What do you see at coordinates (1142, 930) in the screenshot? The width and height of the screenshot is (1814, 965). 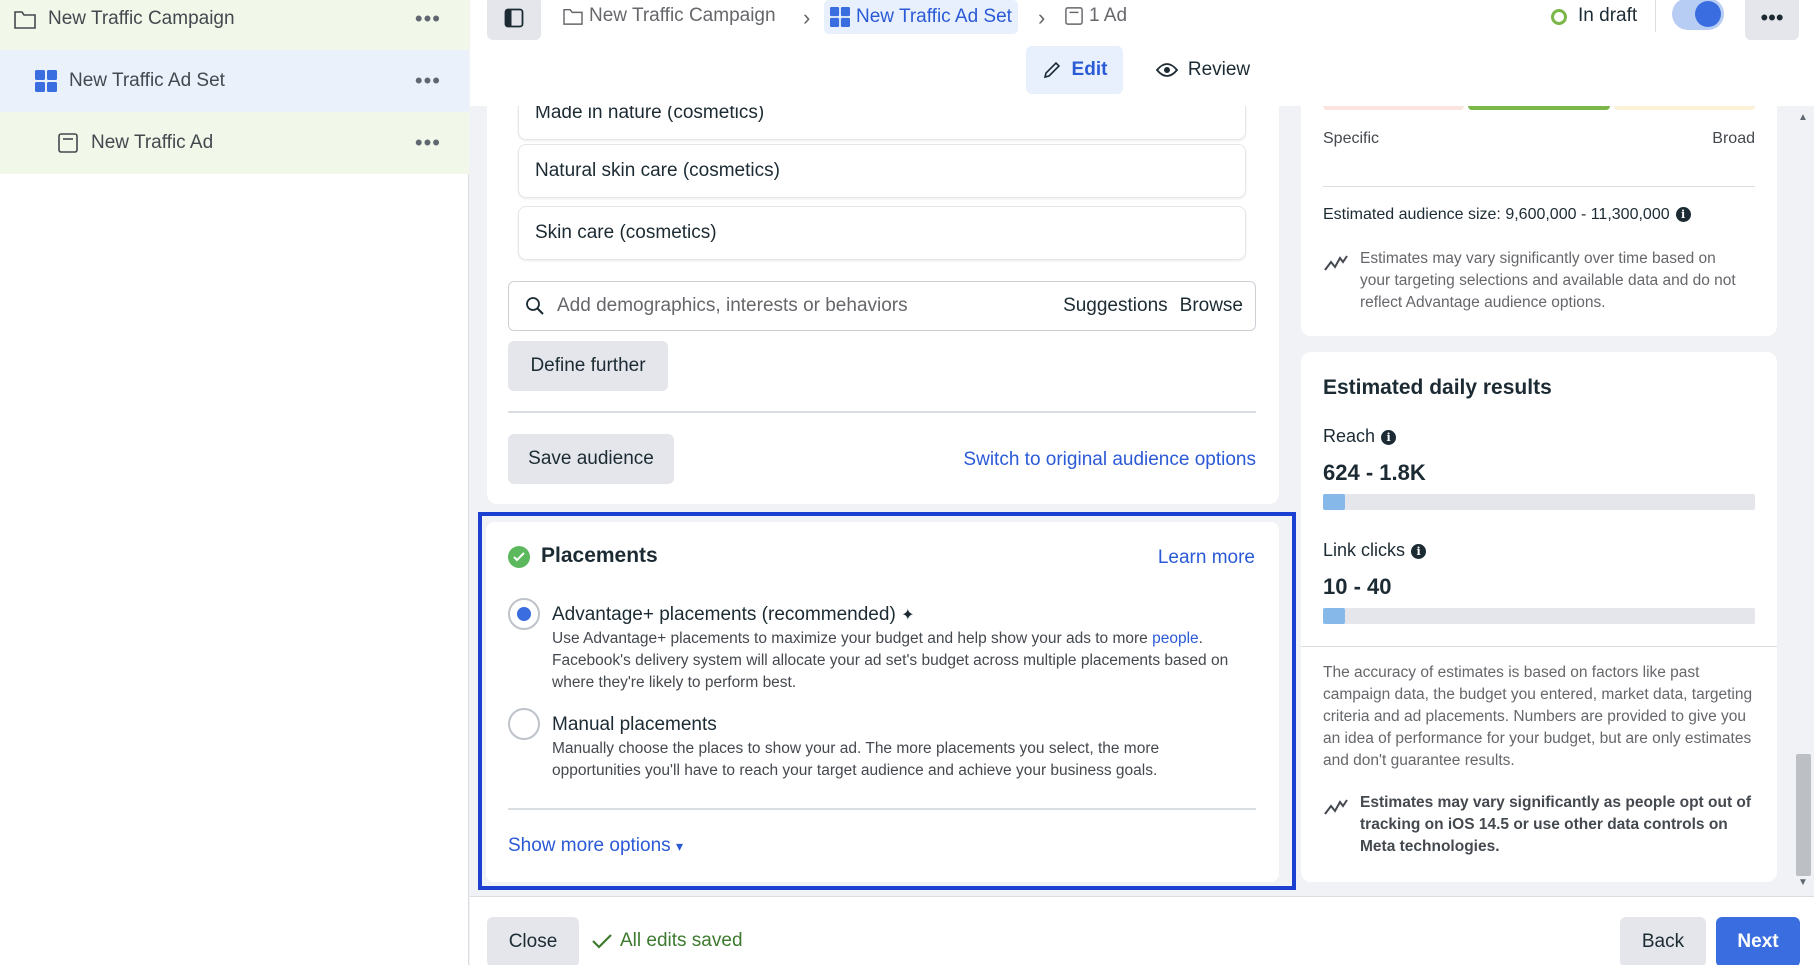 I see `footer-bar: Close All edits saved Back Next` at bounding box center [1142, 930].